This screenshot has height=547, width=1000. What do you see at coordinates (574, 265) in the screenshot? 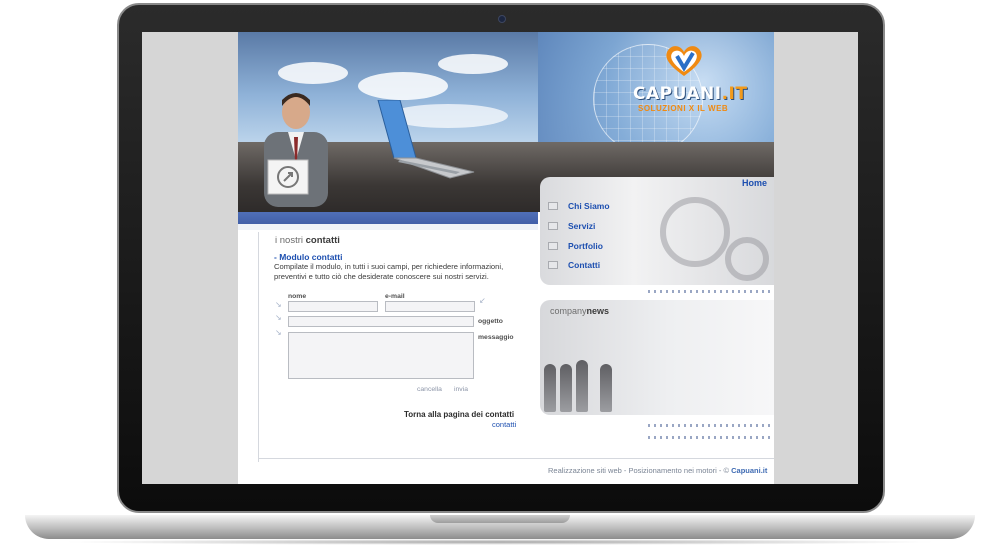
I see `nav-item-contatti: Contatti` at bounding box center [574, 265].